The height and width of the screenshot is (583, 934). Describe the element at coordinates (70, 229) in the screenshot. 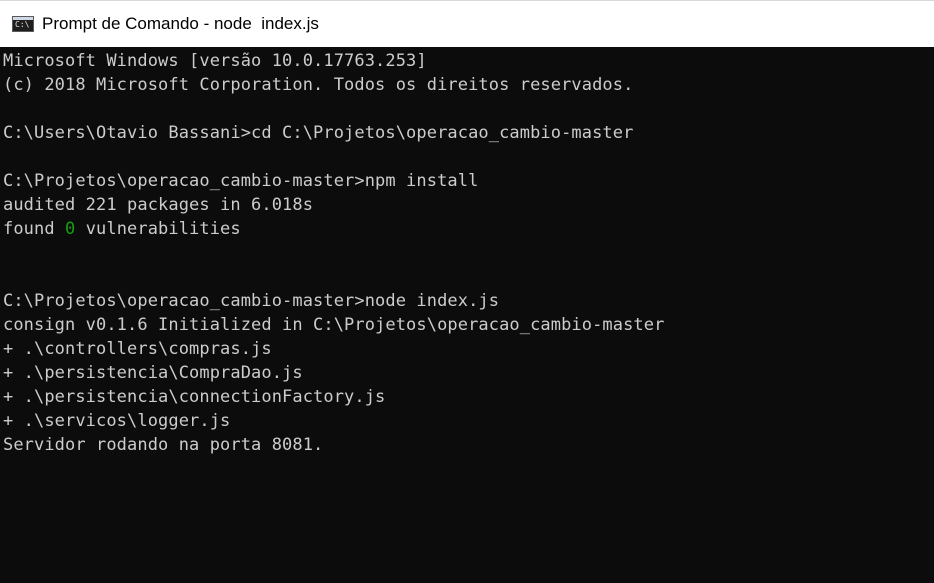

I see `vuln-count: 0` at that location.